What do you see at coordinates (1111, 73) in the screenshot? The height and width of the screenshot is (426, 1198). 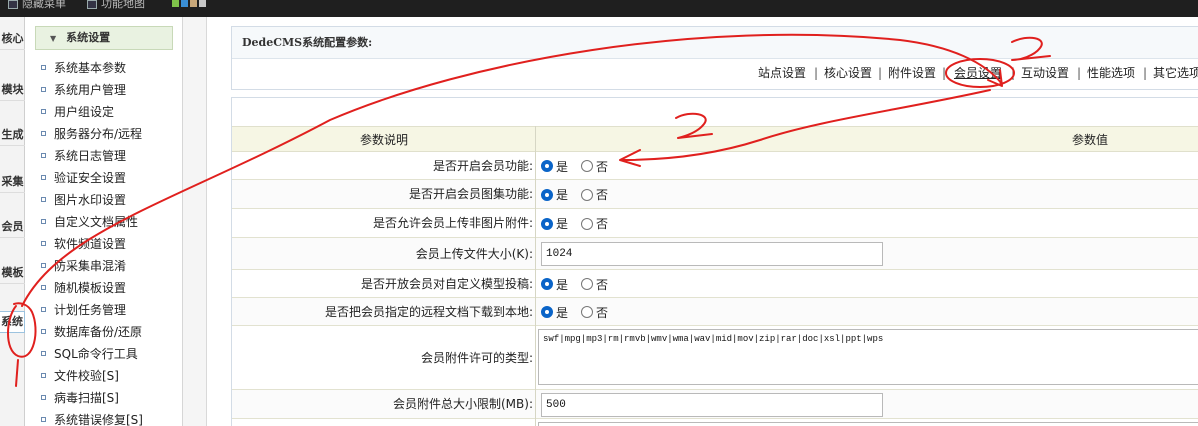 I see `tab-performance-options: 性能选项` at bounding box center [1111, 73].